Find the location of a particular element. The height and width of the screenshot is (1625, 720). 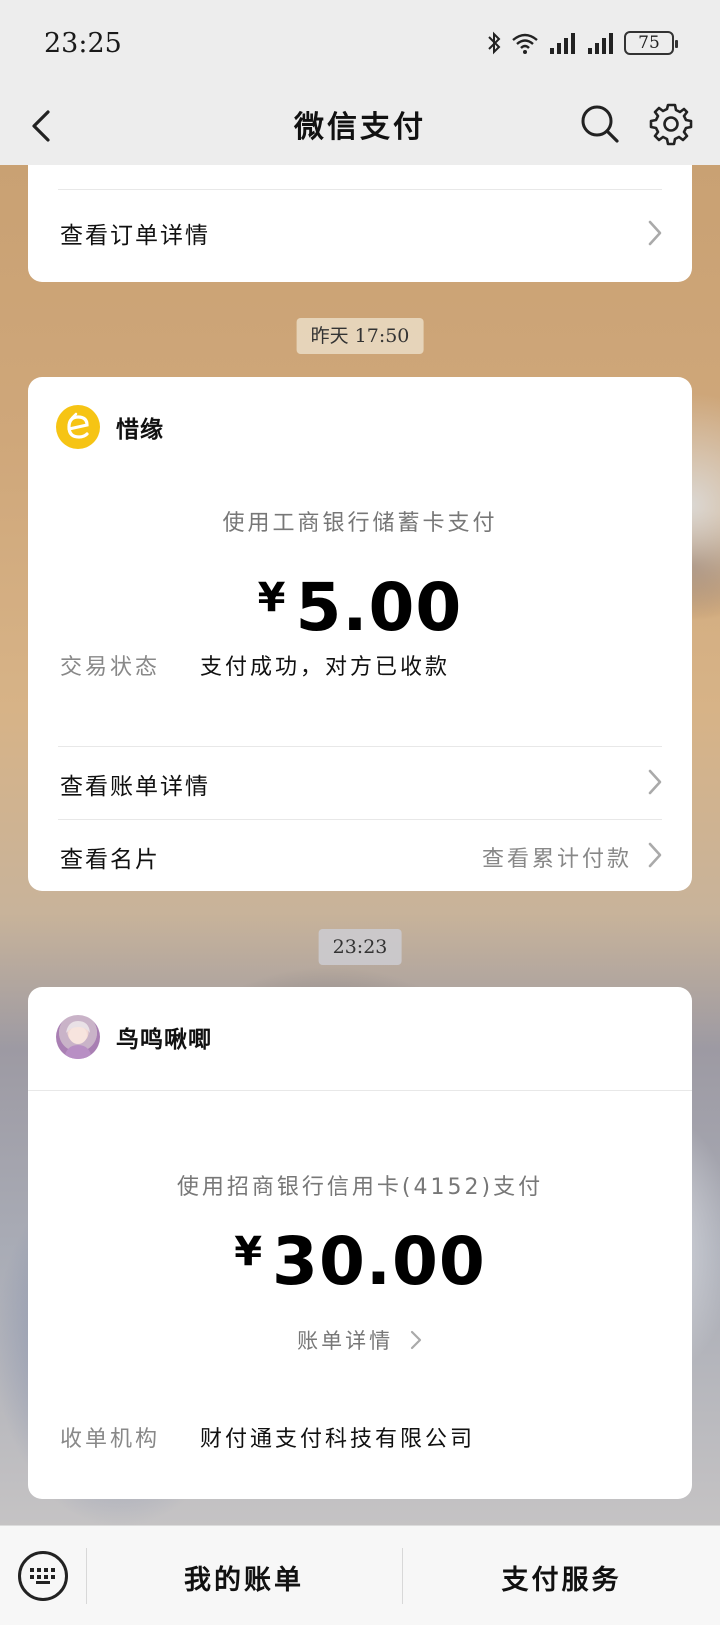

timestamp: 昨天 17:50 is located at coordinates (360, 336).